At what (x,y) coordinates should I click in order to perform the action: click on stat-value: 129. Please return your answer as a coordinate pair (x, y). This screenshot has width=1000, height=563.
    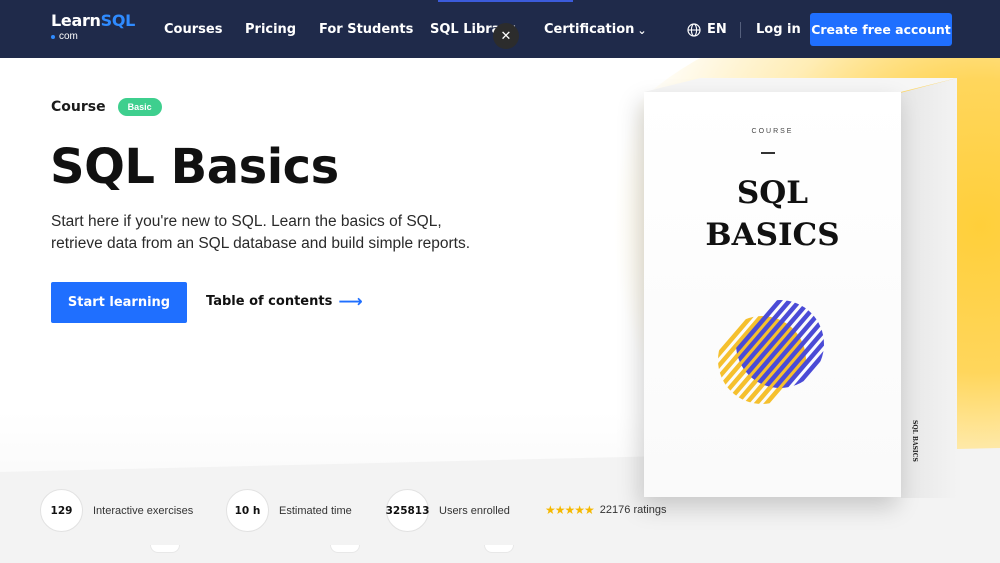
    Looking at the image, I should click on (61, 510).